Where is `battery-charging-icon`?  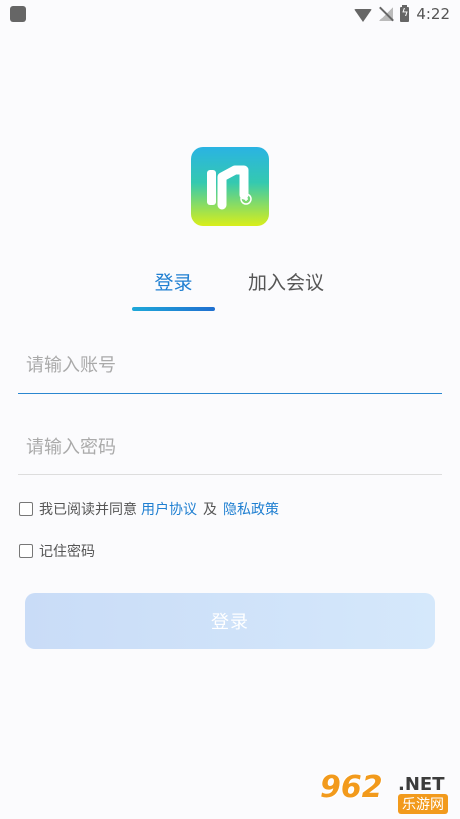 battery-charging-icon is located at coordinates (405, 13).